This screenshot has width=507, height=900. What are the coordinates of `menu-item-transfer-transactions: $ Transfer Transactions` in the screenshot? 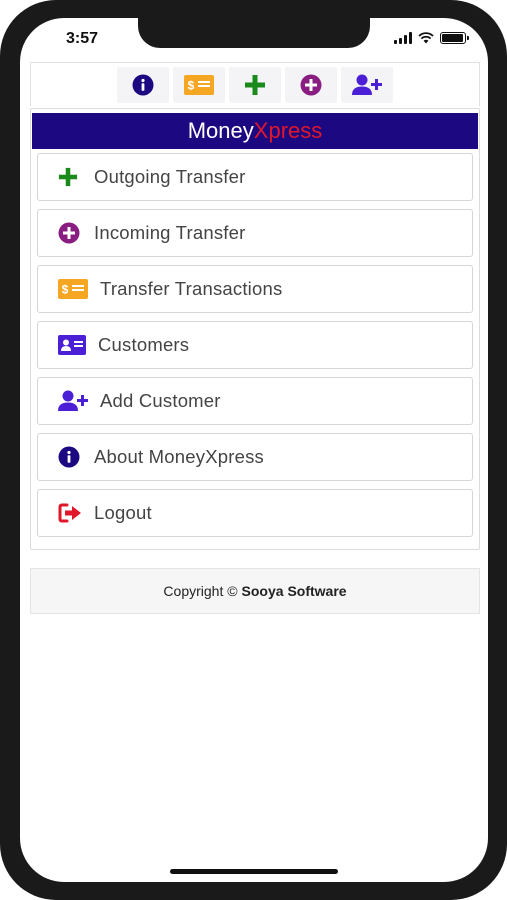 It's located at (255, 289).